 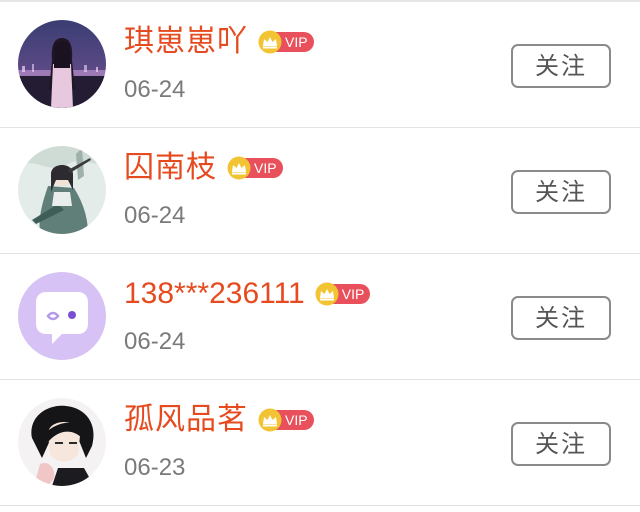 What do you see at coordinates (214, 294) in the screenshot?
I see `user-name: 138***236111` at bounding box center [214, 294].